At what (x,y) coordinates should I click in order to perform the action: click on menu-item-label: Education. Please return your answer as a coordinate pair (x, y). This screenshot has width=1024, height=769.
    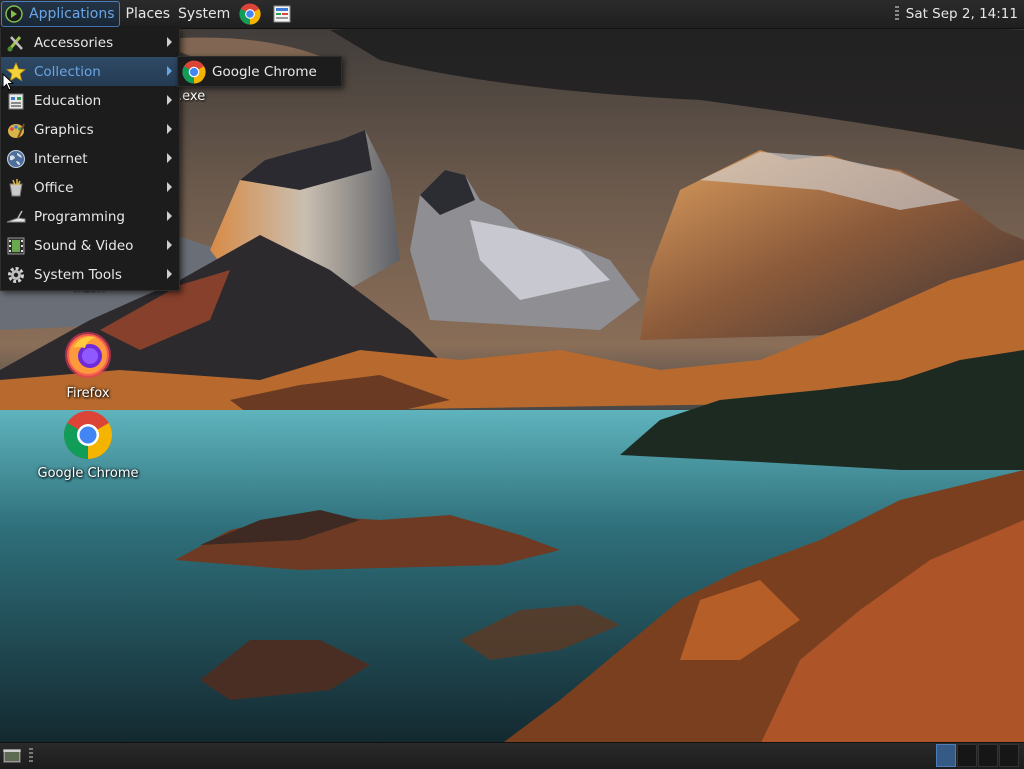
    Looking at the image, I should click on (68, 100).